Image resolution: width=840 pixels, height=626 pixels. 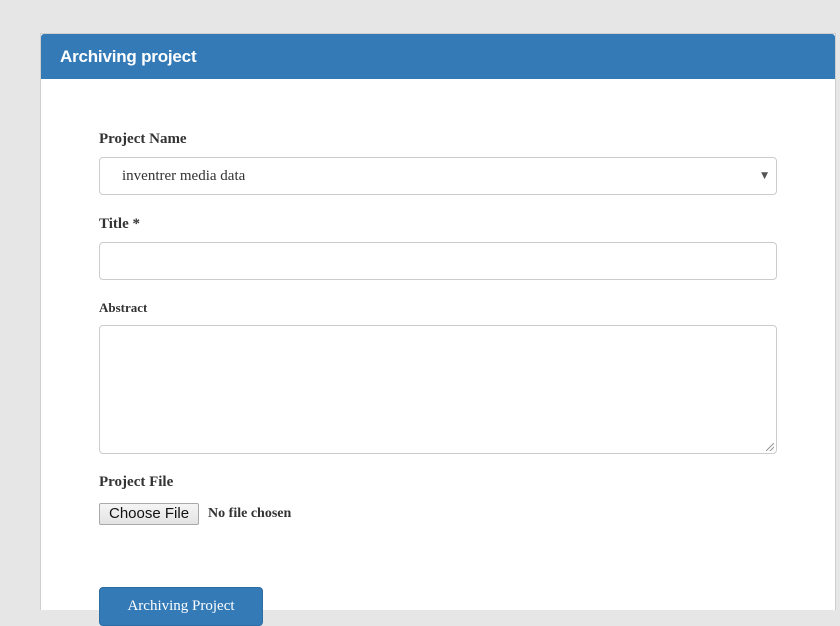 What do you see at coordinates (770, 447) in the screenshot?
I see `resize-grip-icon` at bounding box center [770, 447].